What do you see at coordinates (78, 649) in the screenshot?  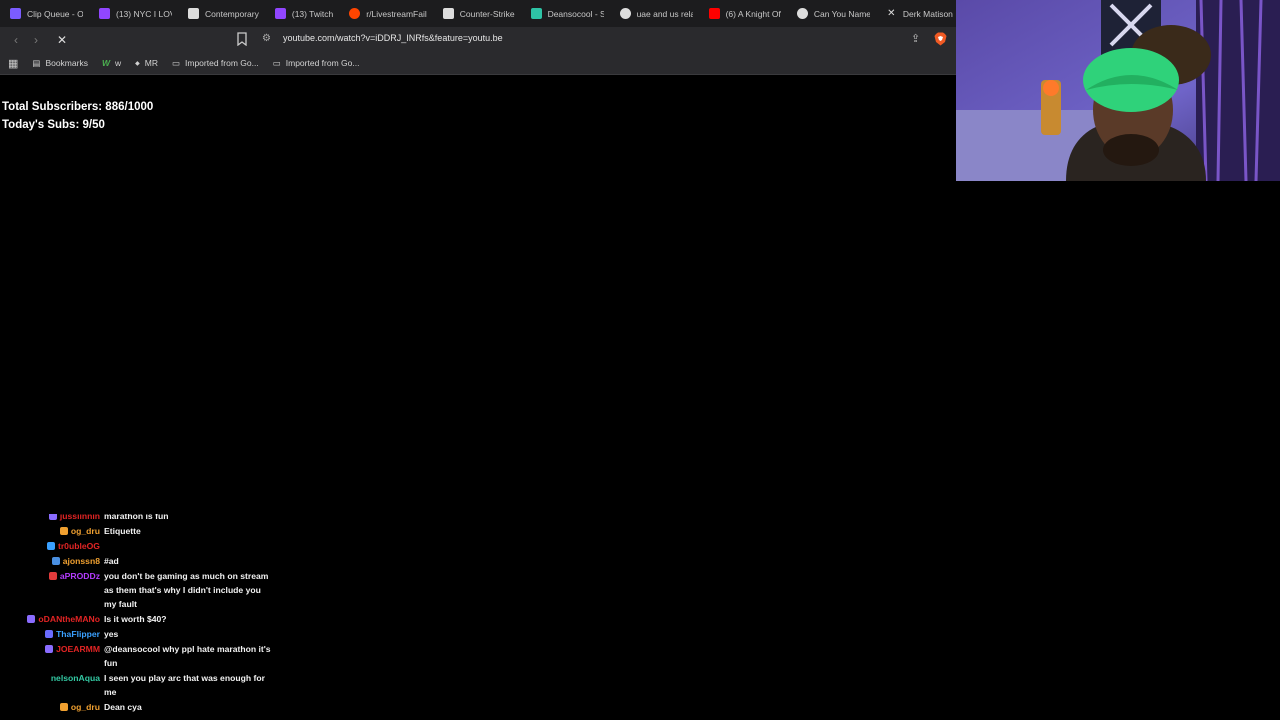 I see `chat-username: JOEARMM` at bounding box center [78, 649].